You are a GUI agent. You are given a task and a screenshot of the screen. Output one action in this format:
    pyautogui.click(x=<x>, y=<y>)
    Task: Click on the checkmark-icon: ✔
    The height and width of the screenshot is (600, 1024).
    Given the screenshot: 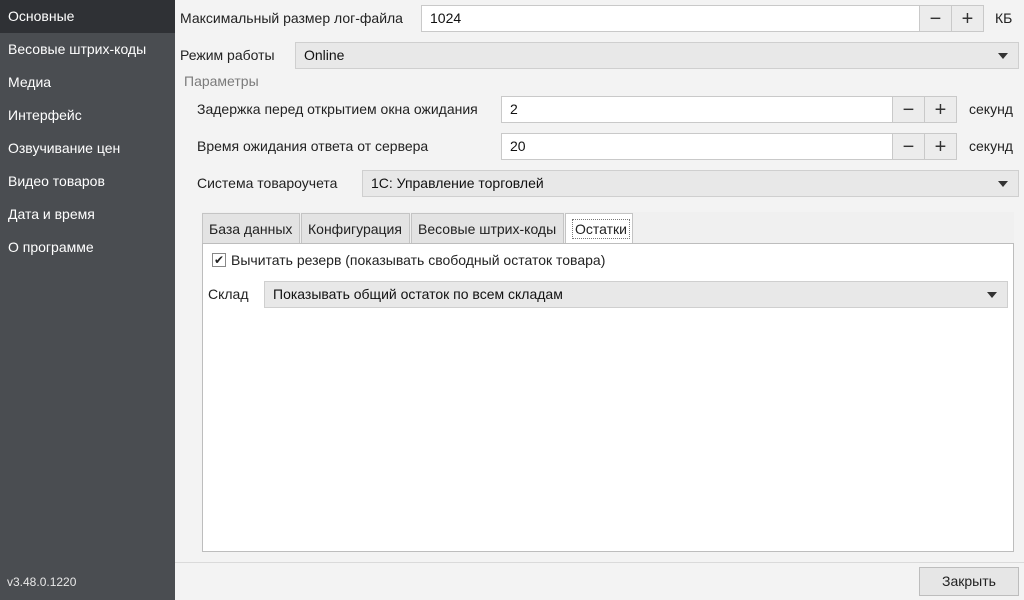 What is the action you would take?
    pyautogui.click(x=219, y=260)
    